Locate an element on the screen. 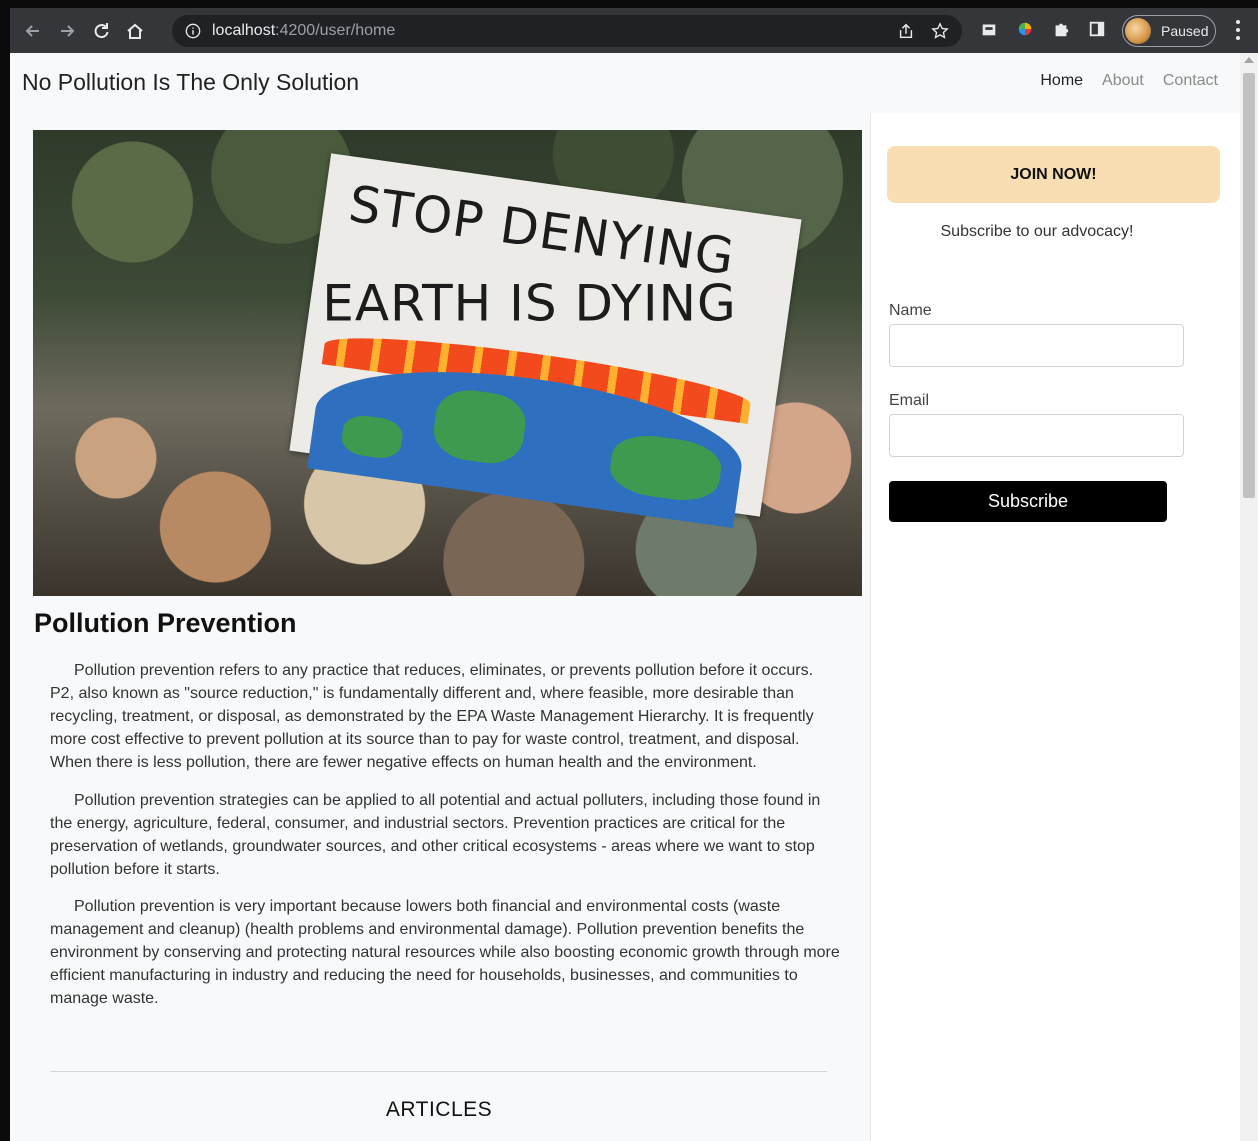  join-now-button: JOIN NOW! is located at coordinates (1053, 174).